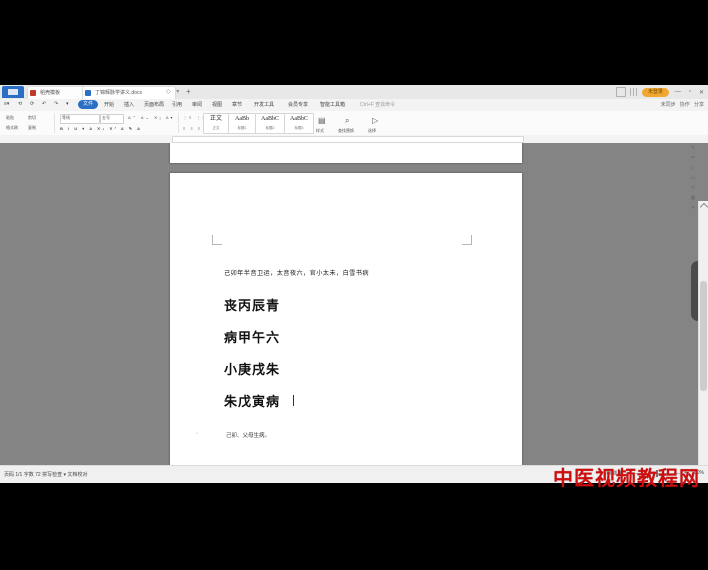  Describe the element at coordinates (242, 119) in the screenshot. I see `style-h1-sample: AaBb` at that location.